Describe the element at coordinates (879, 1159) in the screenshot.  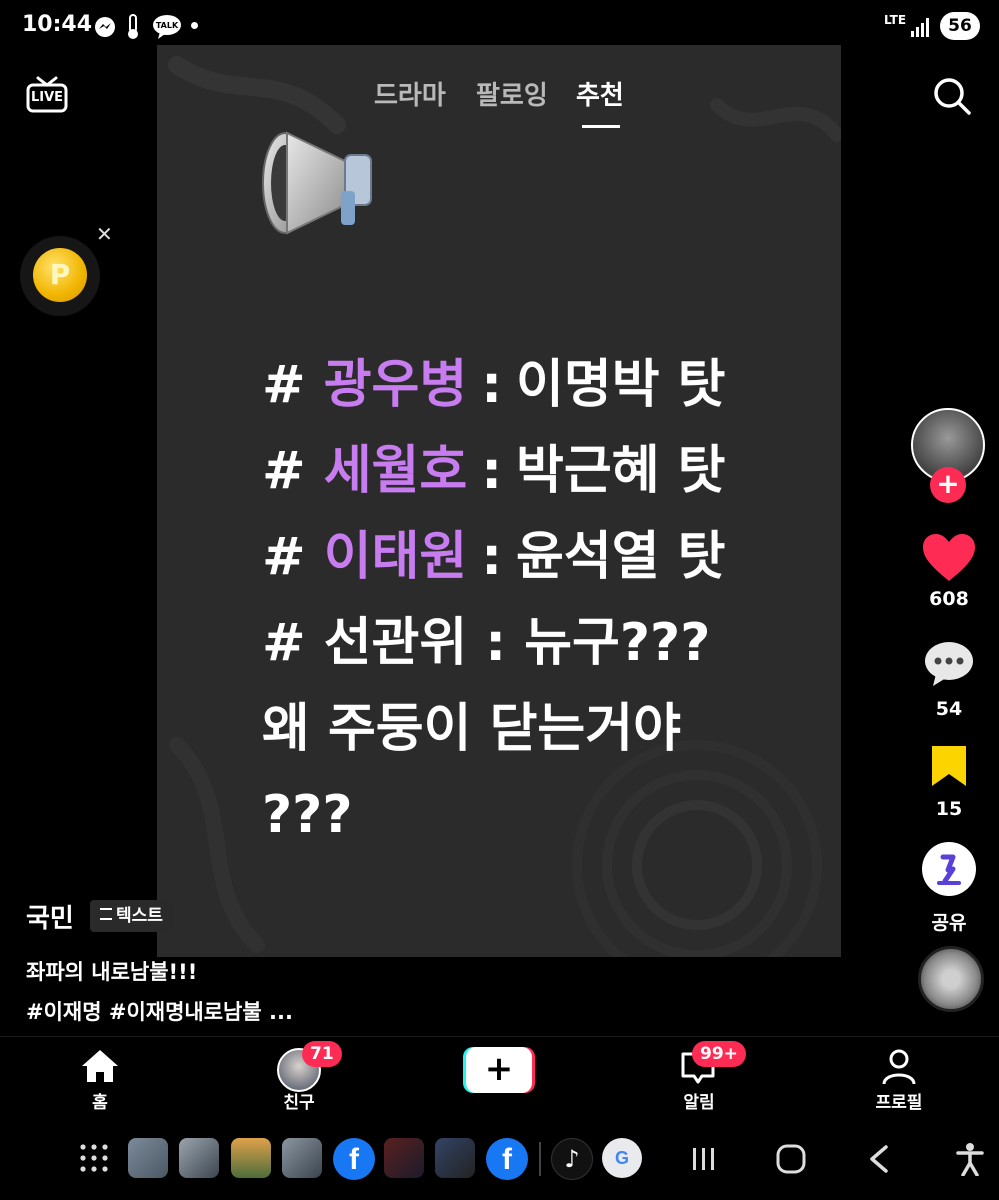
I see `back-icon` at that location.